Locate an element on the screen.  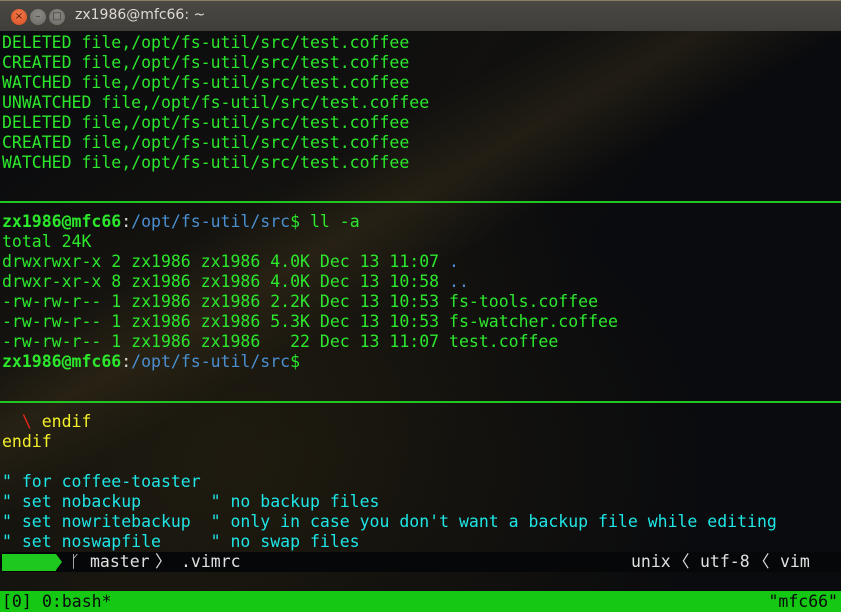
vim-filetype: vim is located at coordinates (795, 561).